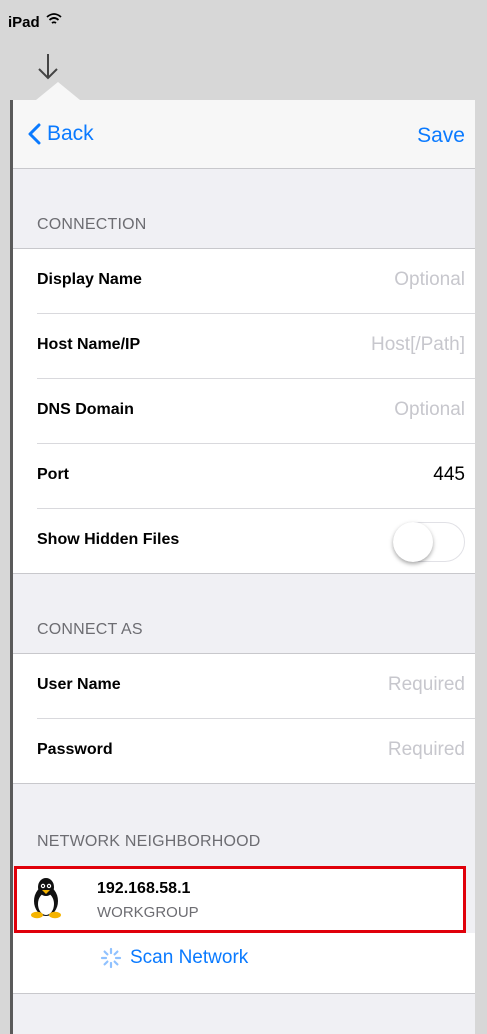 Image resolution: width=487 pixels, height=1034 pixels. Describe the element at coordinates (111, 958) in the screenshot. I see `activity-spinner-icon` at that location.